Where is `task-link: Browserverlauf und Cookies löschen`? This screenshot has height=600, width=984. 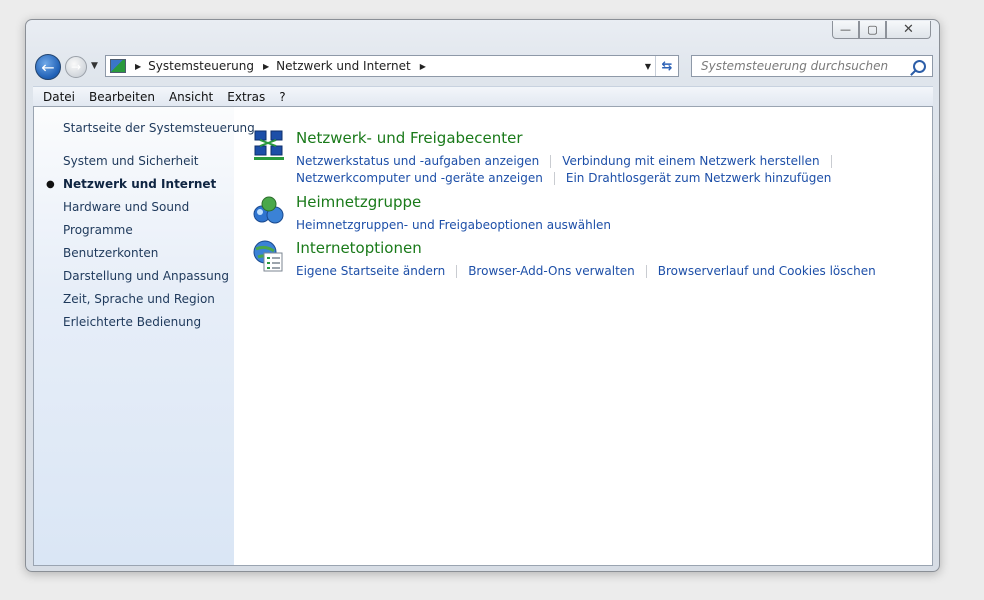
task-link: Browserverlauf und Cookies löschen is located at coordinates (767, 271).